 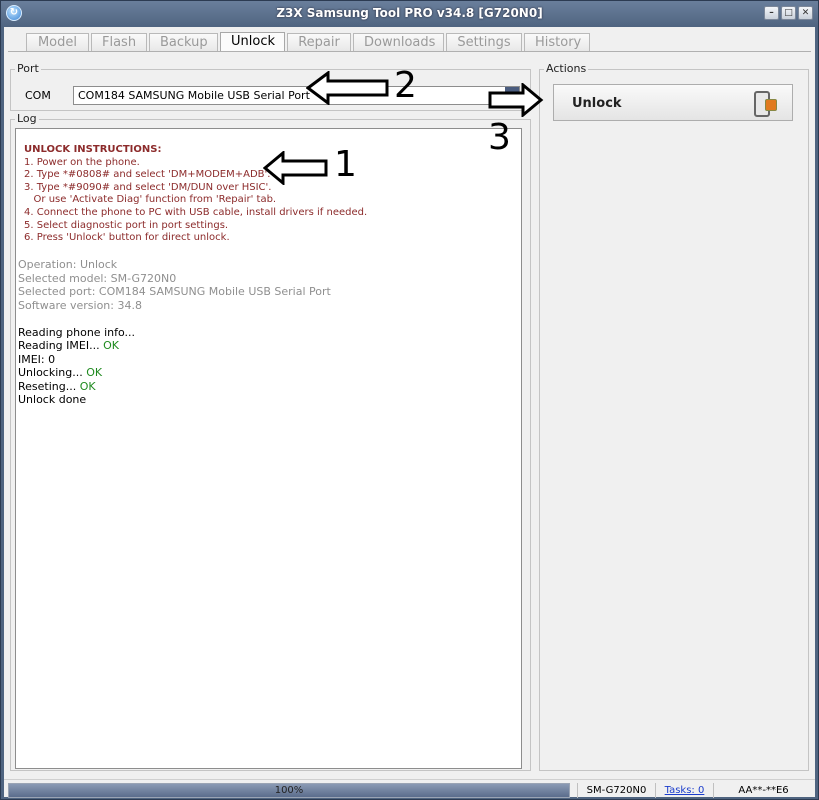 I want to click on info-line: Software version: 34.8, so click(x=80, y=305).